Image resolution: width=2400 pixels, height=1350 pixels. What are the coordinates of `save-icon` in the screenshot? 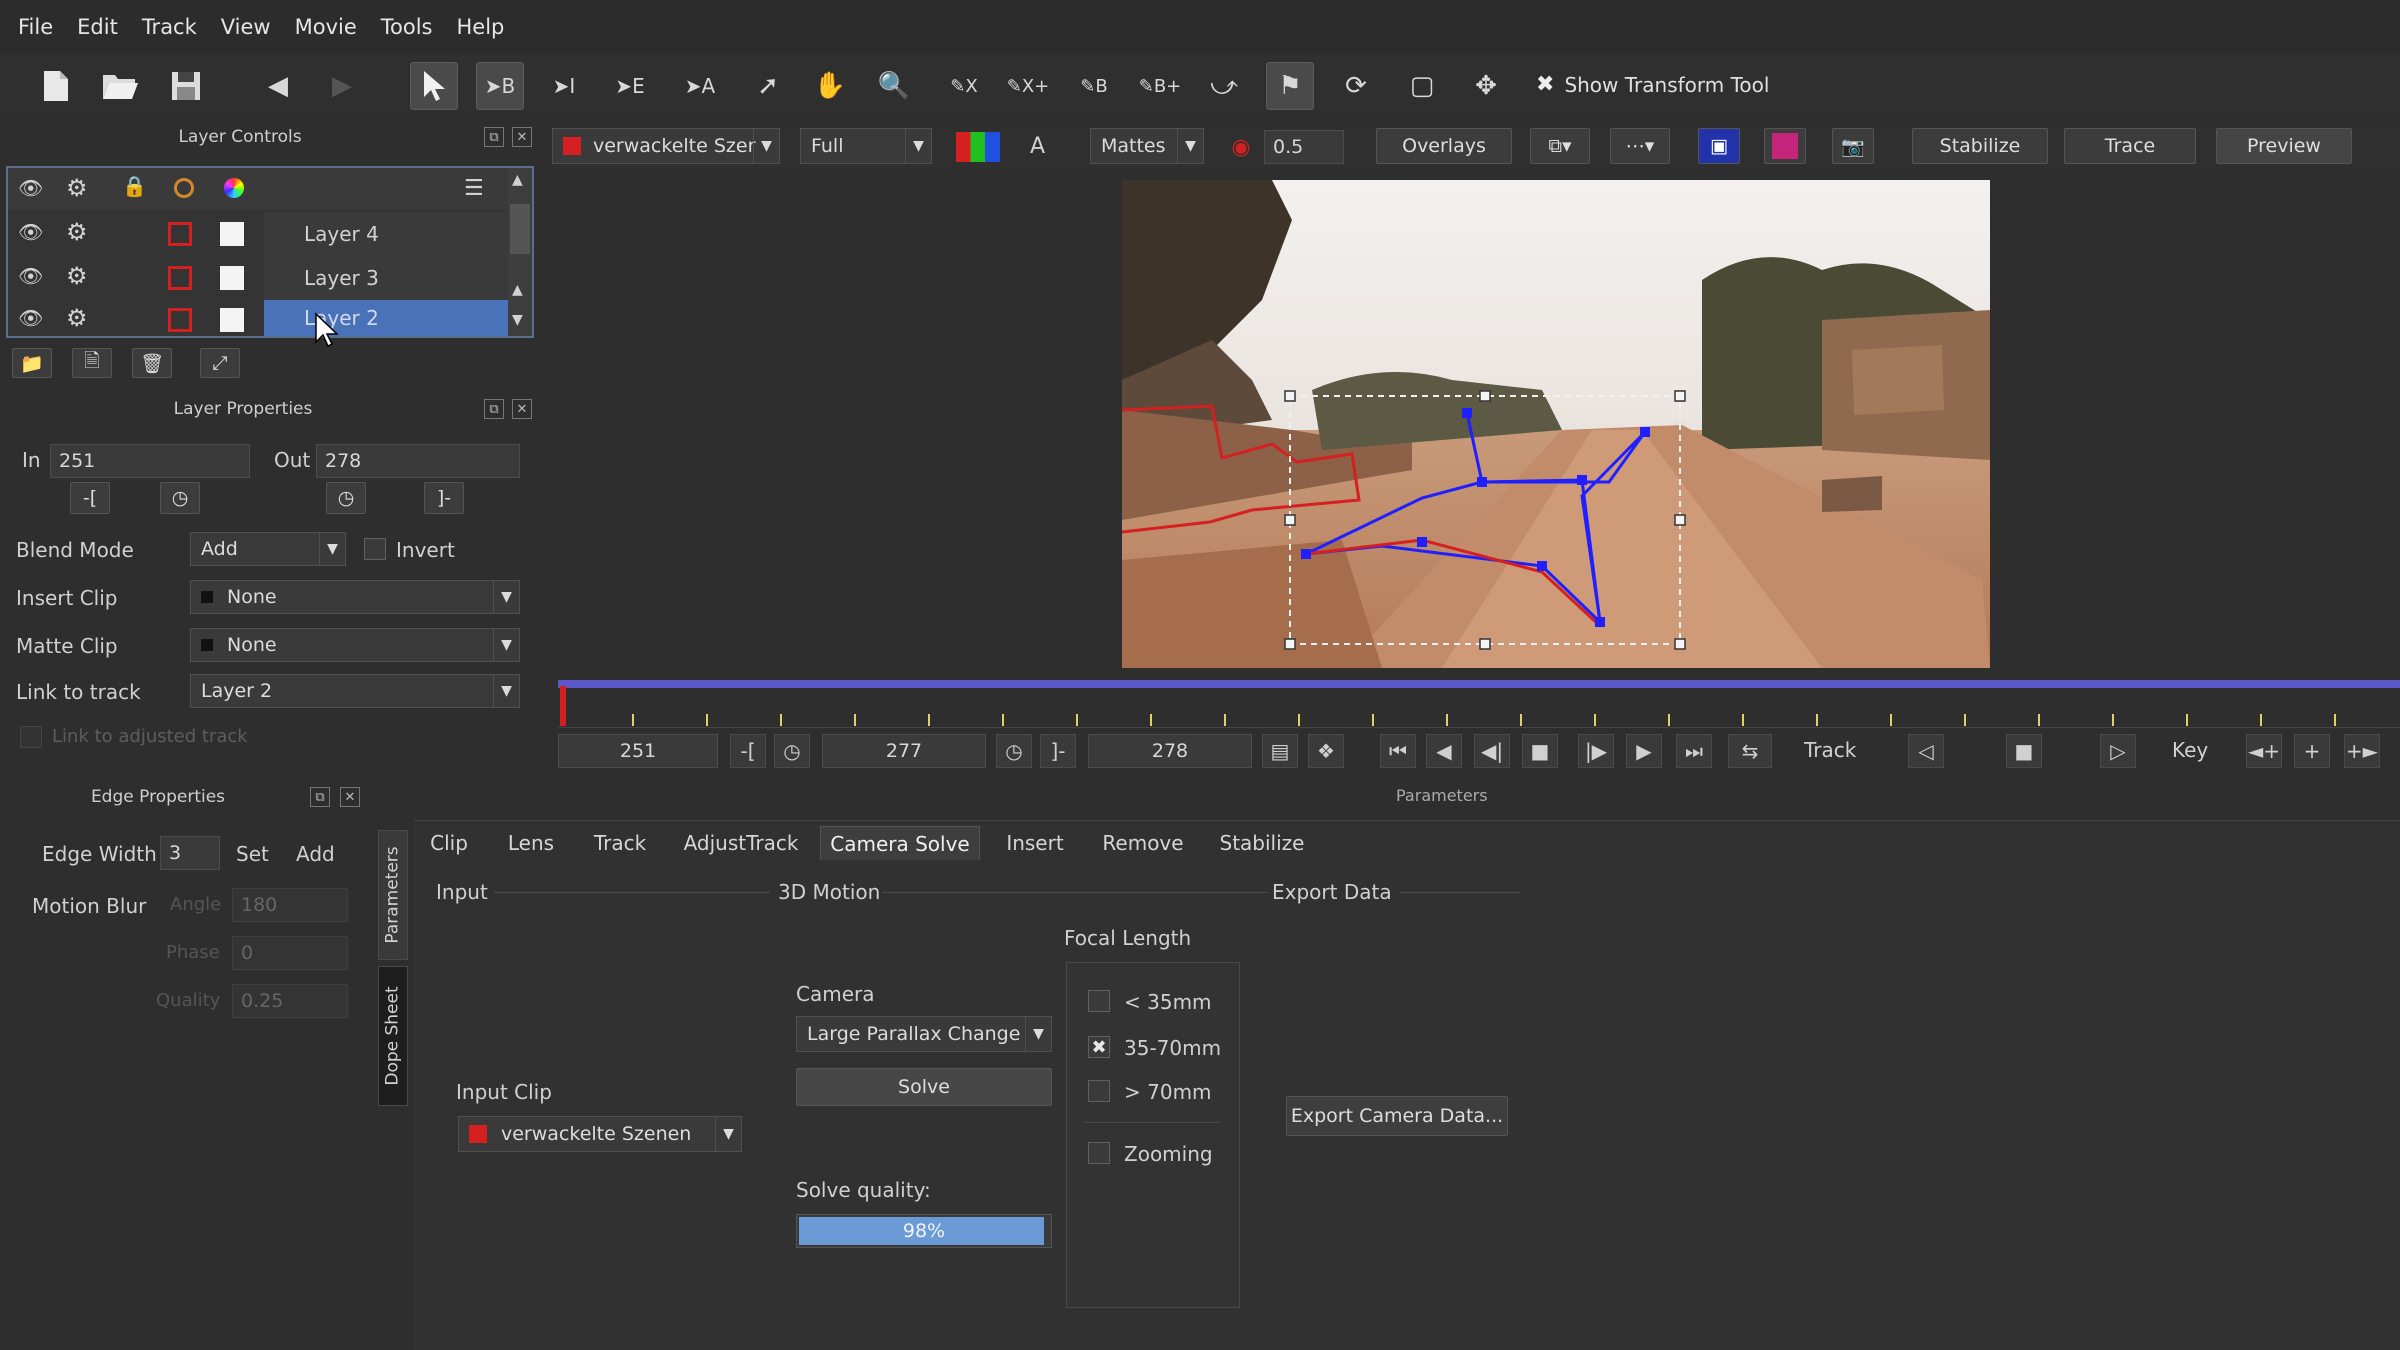 It's located at (186, 86).